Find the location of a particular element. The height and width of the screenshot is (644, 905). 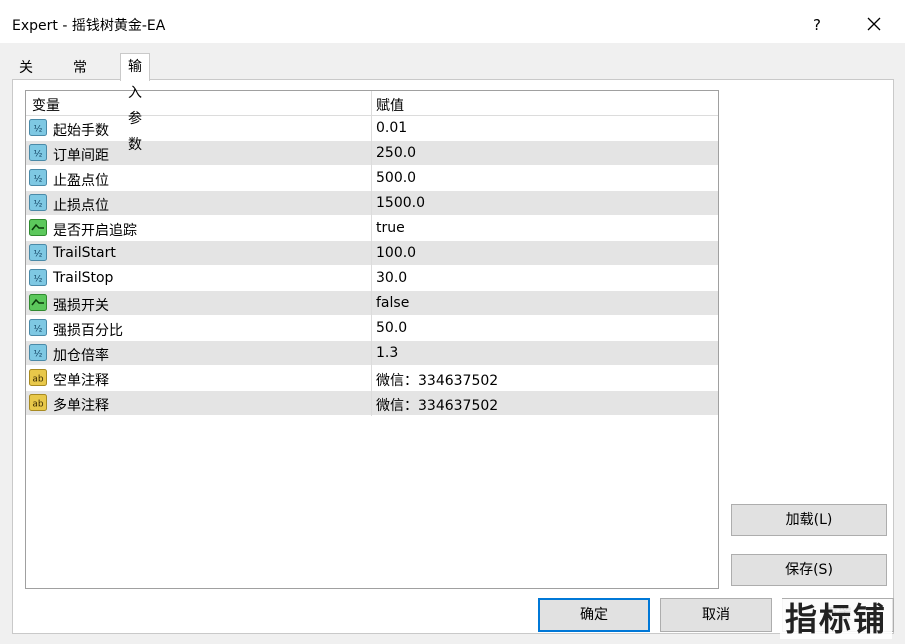

parameter-row: ½ TrailStart 100.0 is located at coordinates (372, 253).